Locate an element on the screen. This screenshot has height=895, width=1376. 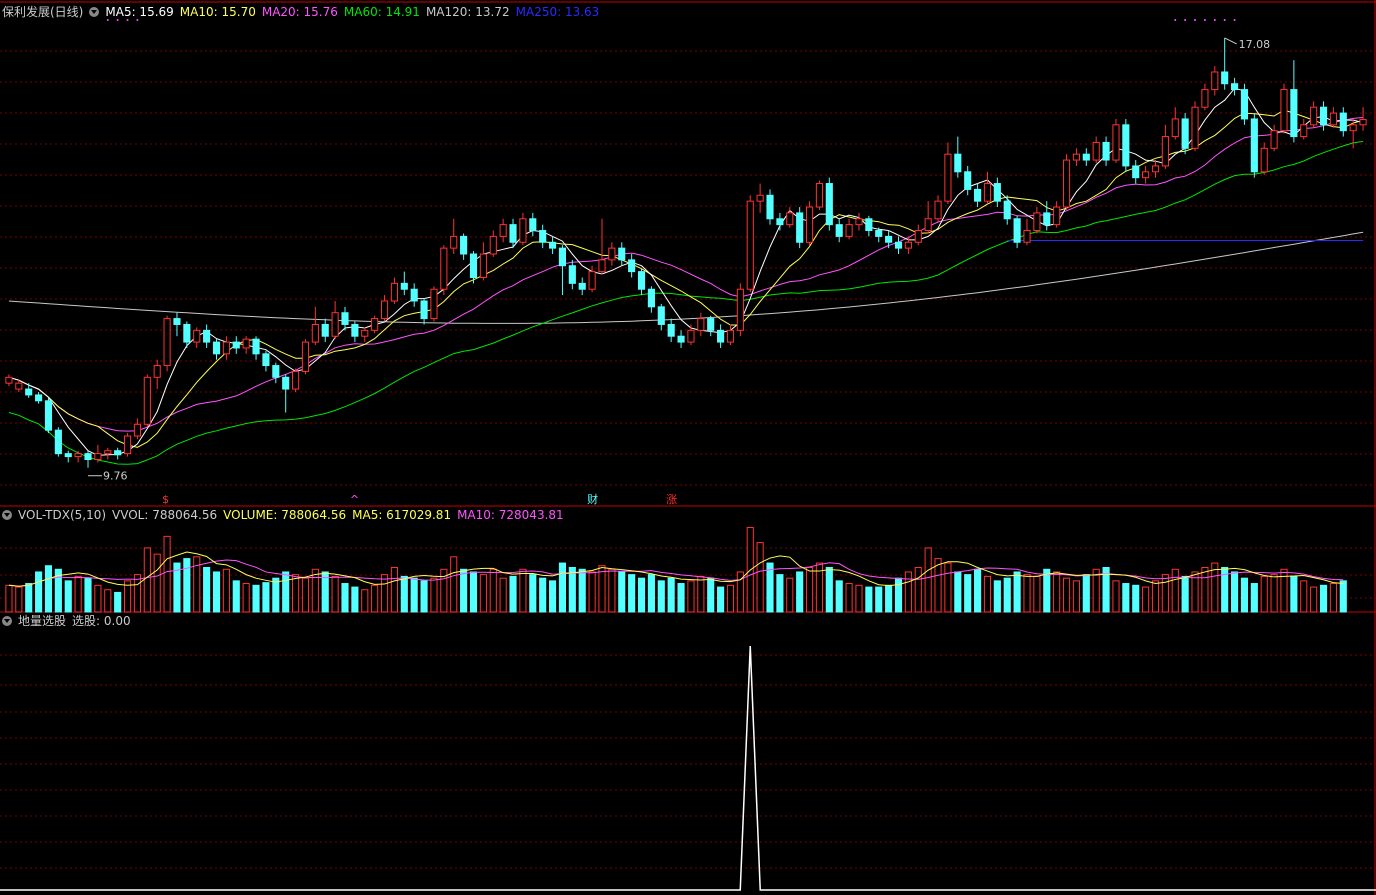
vol-indicator-name: VOL-TDX(5,10) is located at coordinates (62, 515).